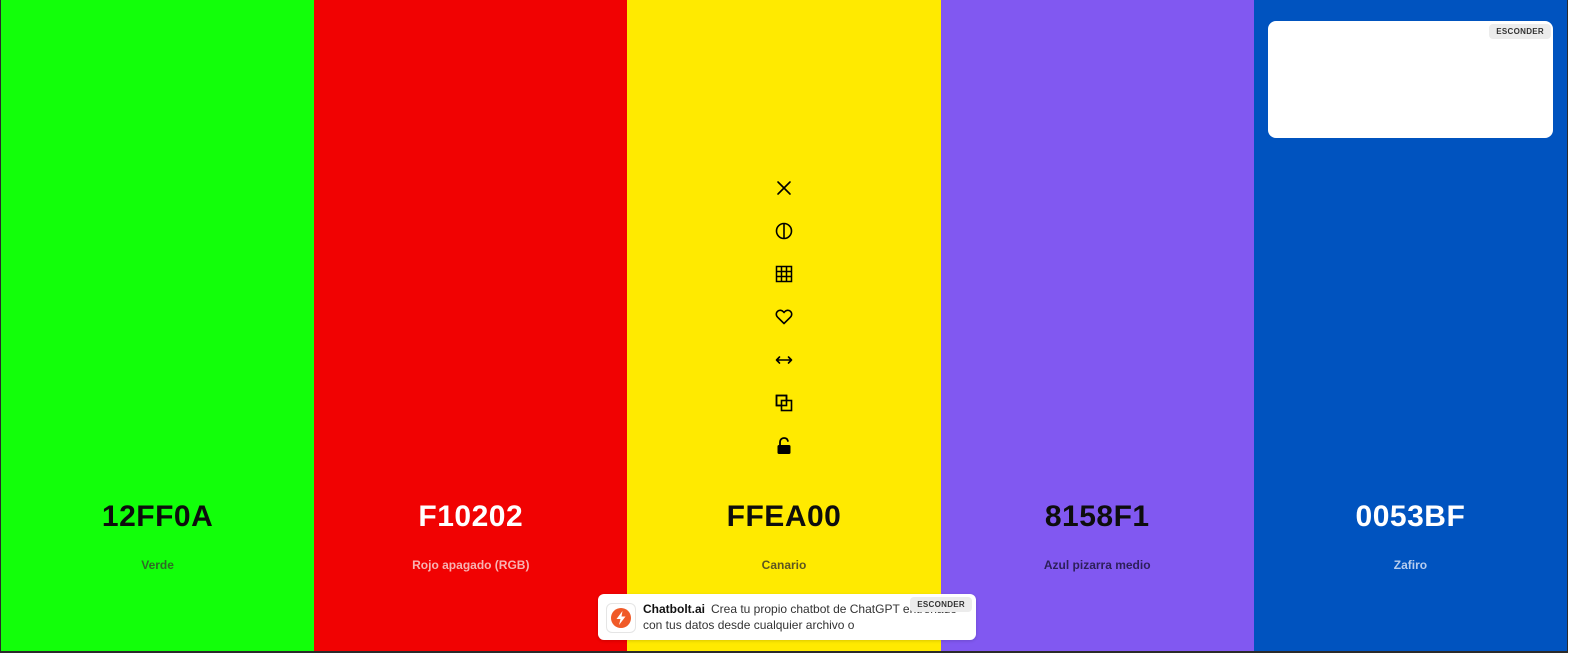  What do you see at coordinates (784, 446) in the screenshot?
I see `unlock-icon` at bounding box center [784, 446].